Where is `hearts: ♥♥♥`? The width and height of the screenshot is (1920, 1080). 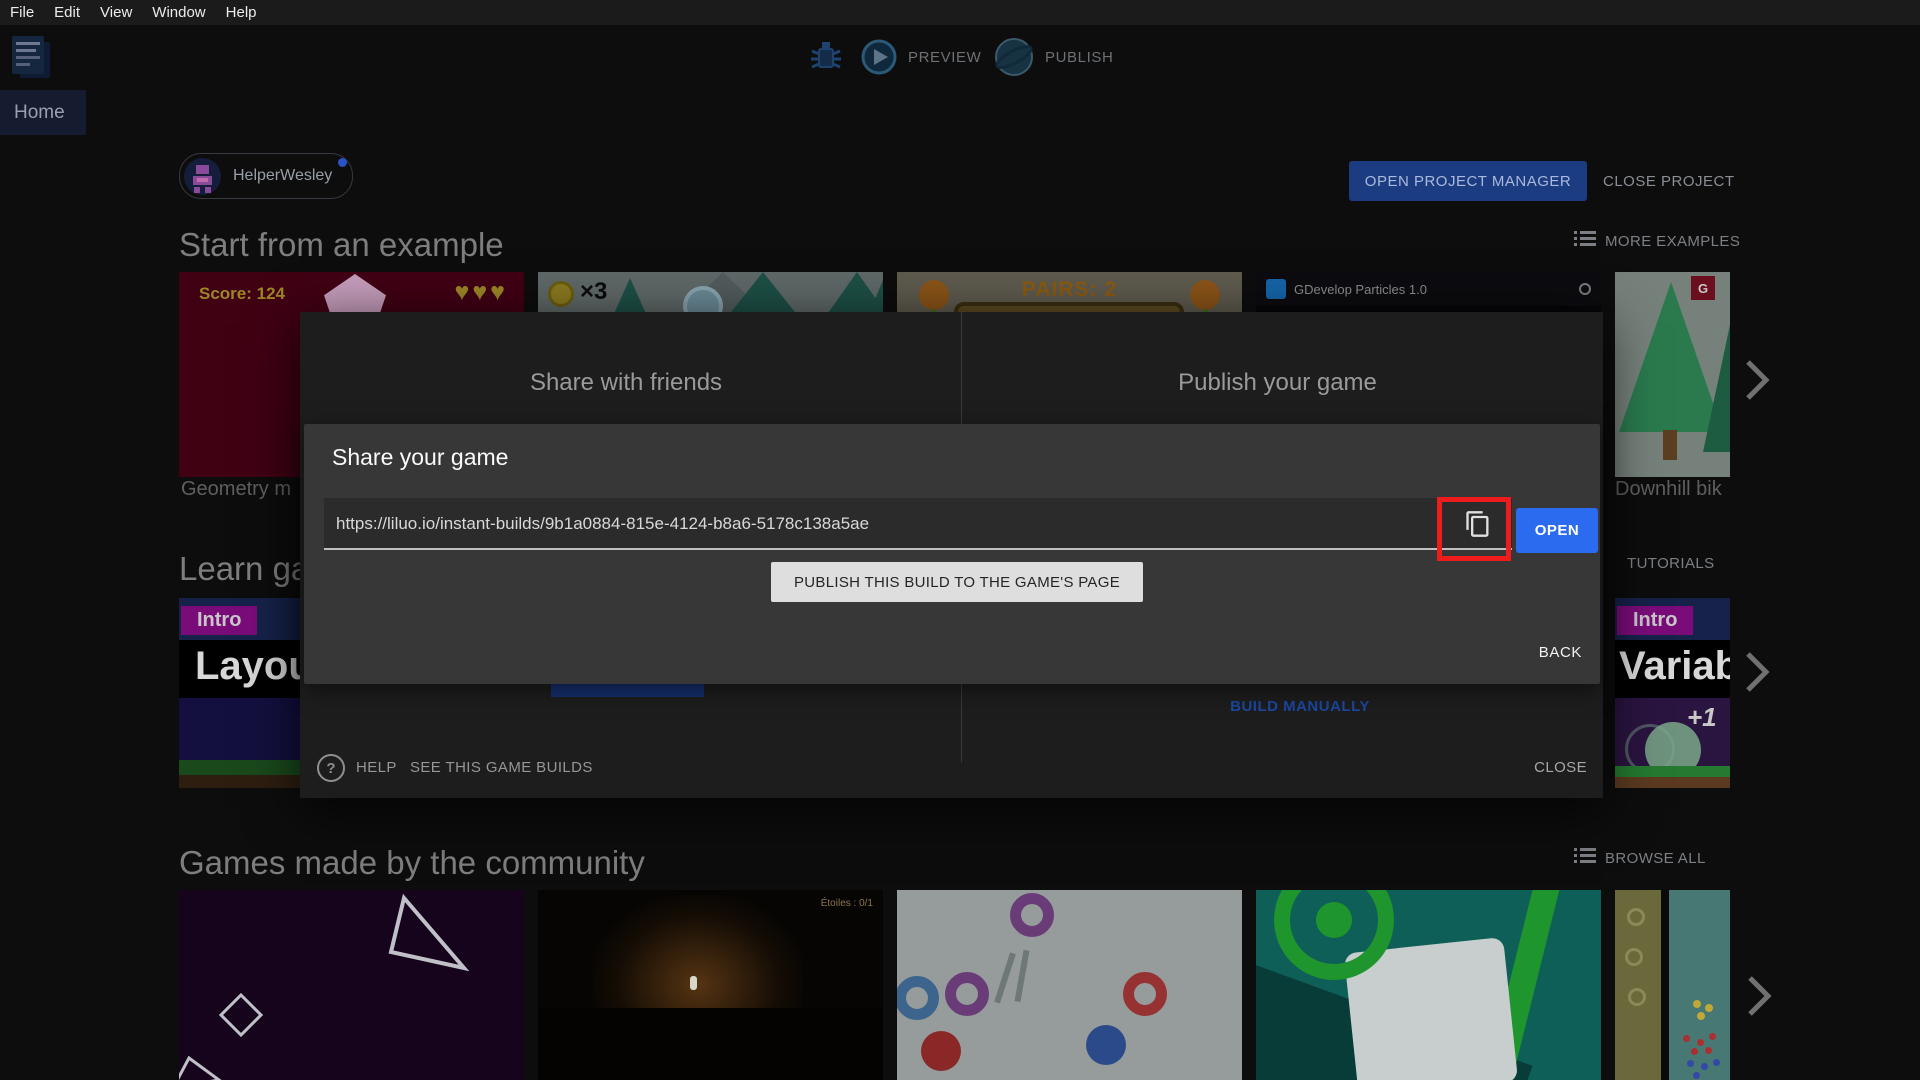 hearts: ♥♥♥ is located at coordinates (481, 292).